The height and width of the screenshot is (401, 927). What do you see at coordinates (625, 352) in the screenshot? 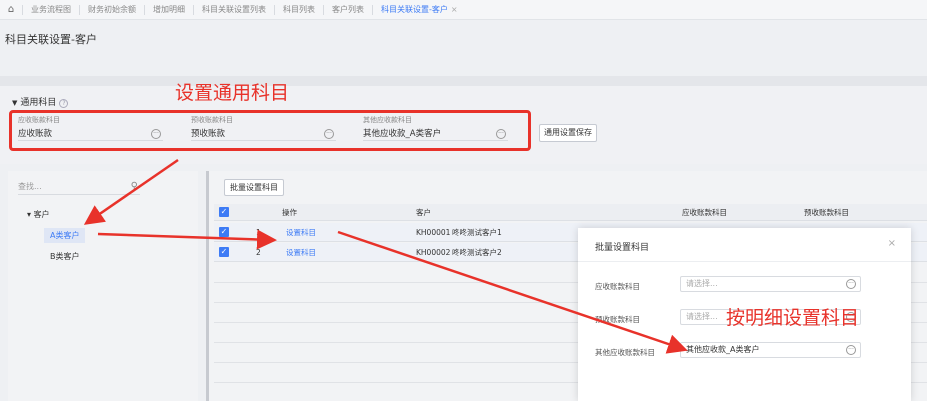
I see `modal-other-label: 其他应收账款科目` at bounding box center [625, 352].